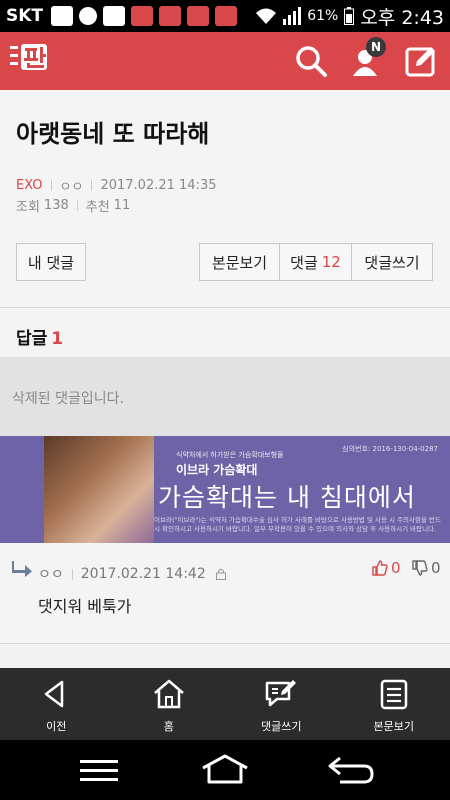 The width and height of the screenshot is (450, 800). Describe the element at coordinates (220, 574) in the screenshot. I see `lock-icon` at that location.